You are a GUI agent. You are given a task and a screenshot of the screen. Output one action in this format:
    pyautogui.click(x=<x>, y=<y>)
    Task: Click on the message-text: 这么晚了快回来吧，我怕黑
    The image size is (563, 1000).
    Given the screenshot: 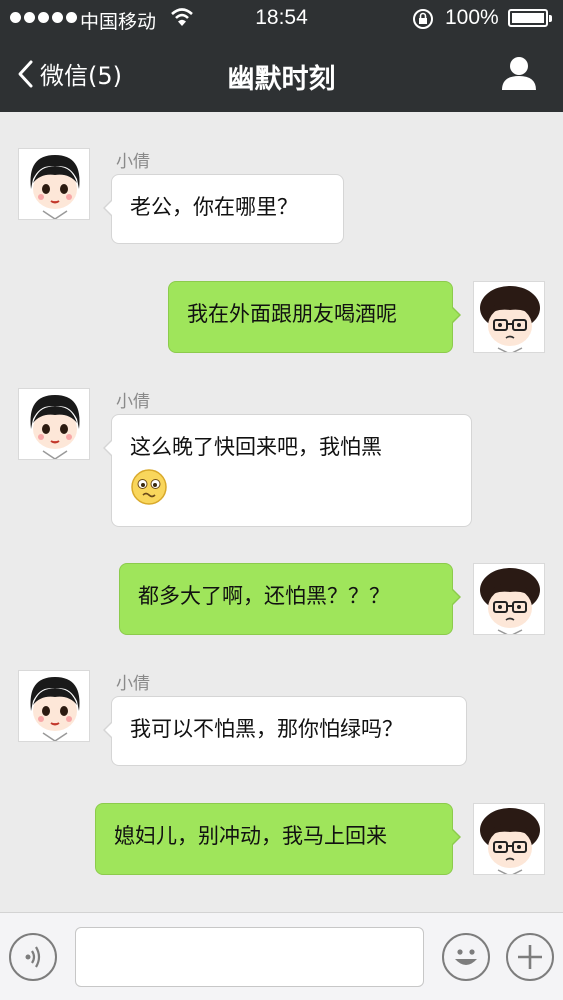 What is the action you would take?
    pyautogui.click(x=256, y=447)
    